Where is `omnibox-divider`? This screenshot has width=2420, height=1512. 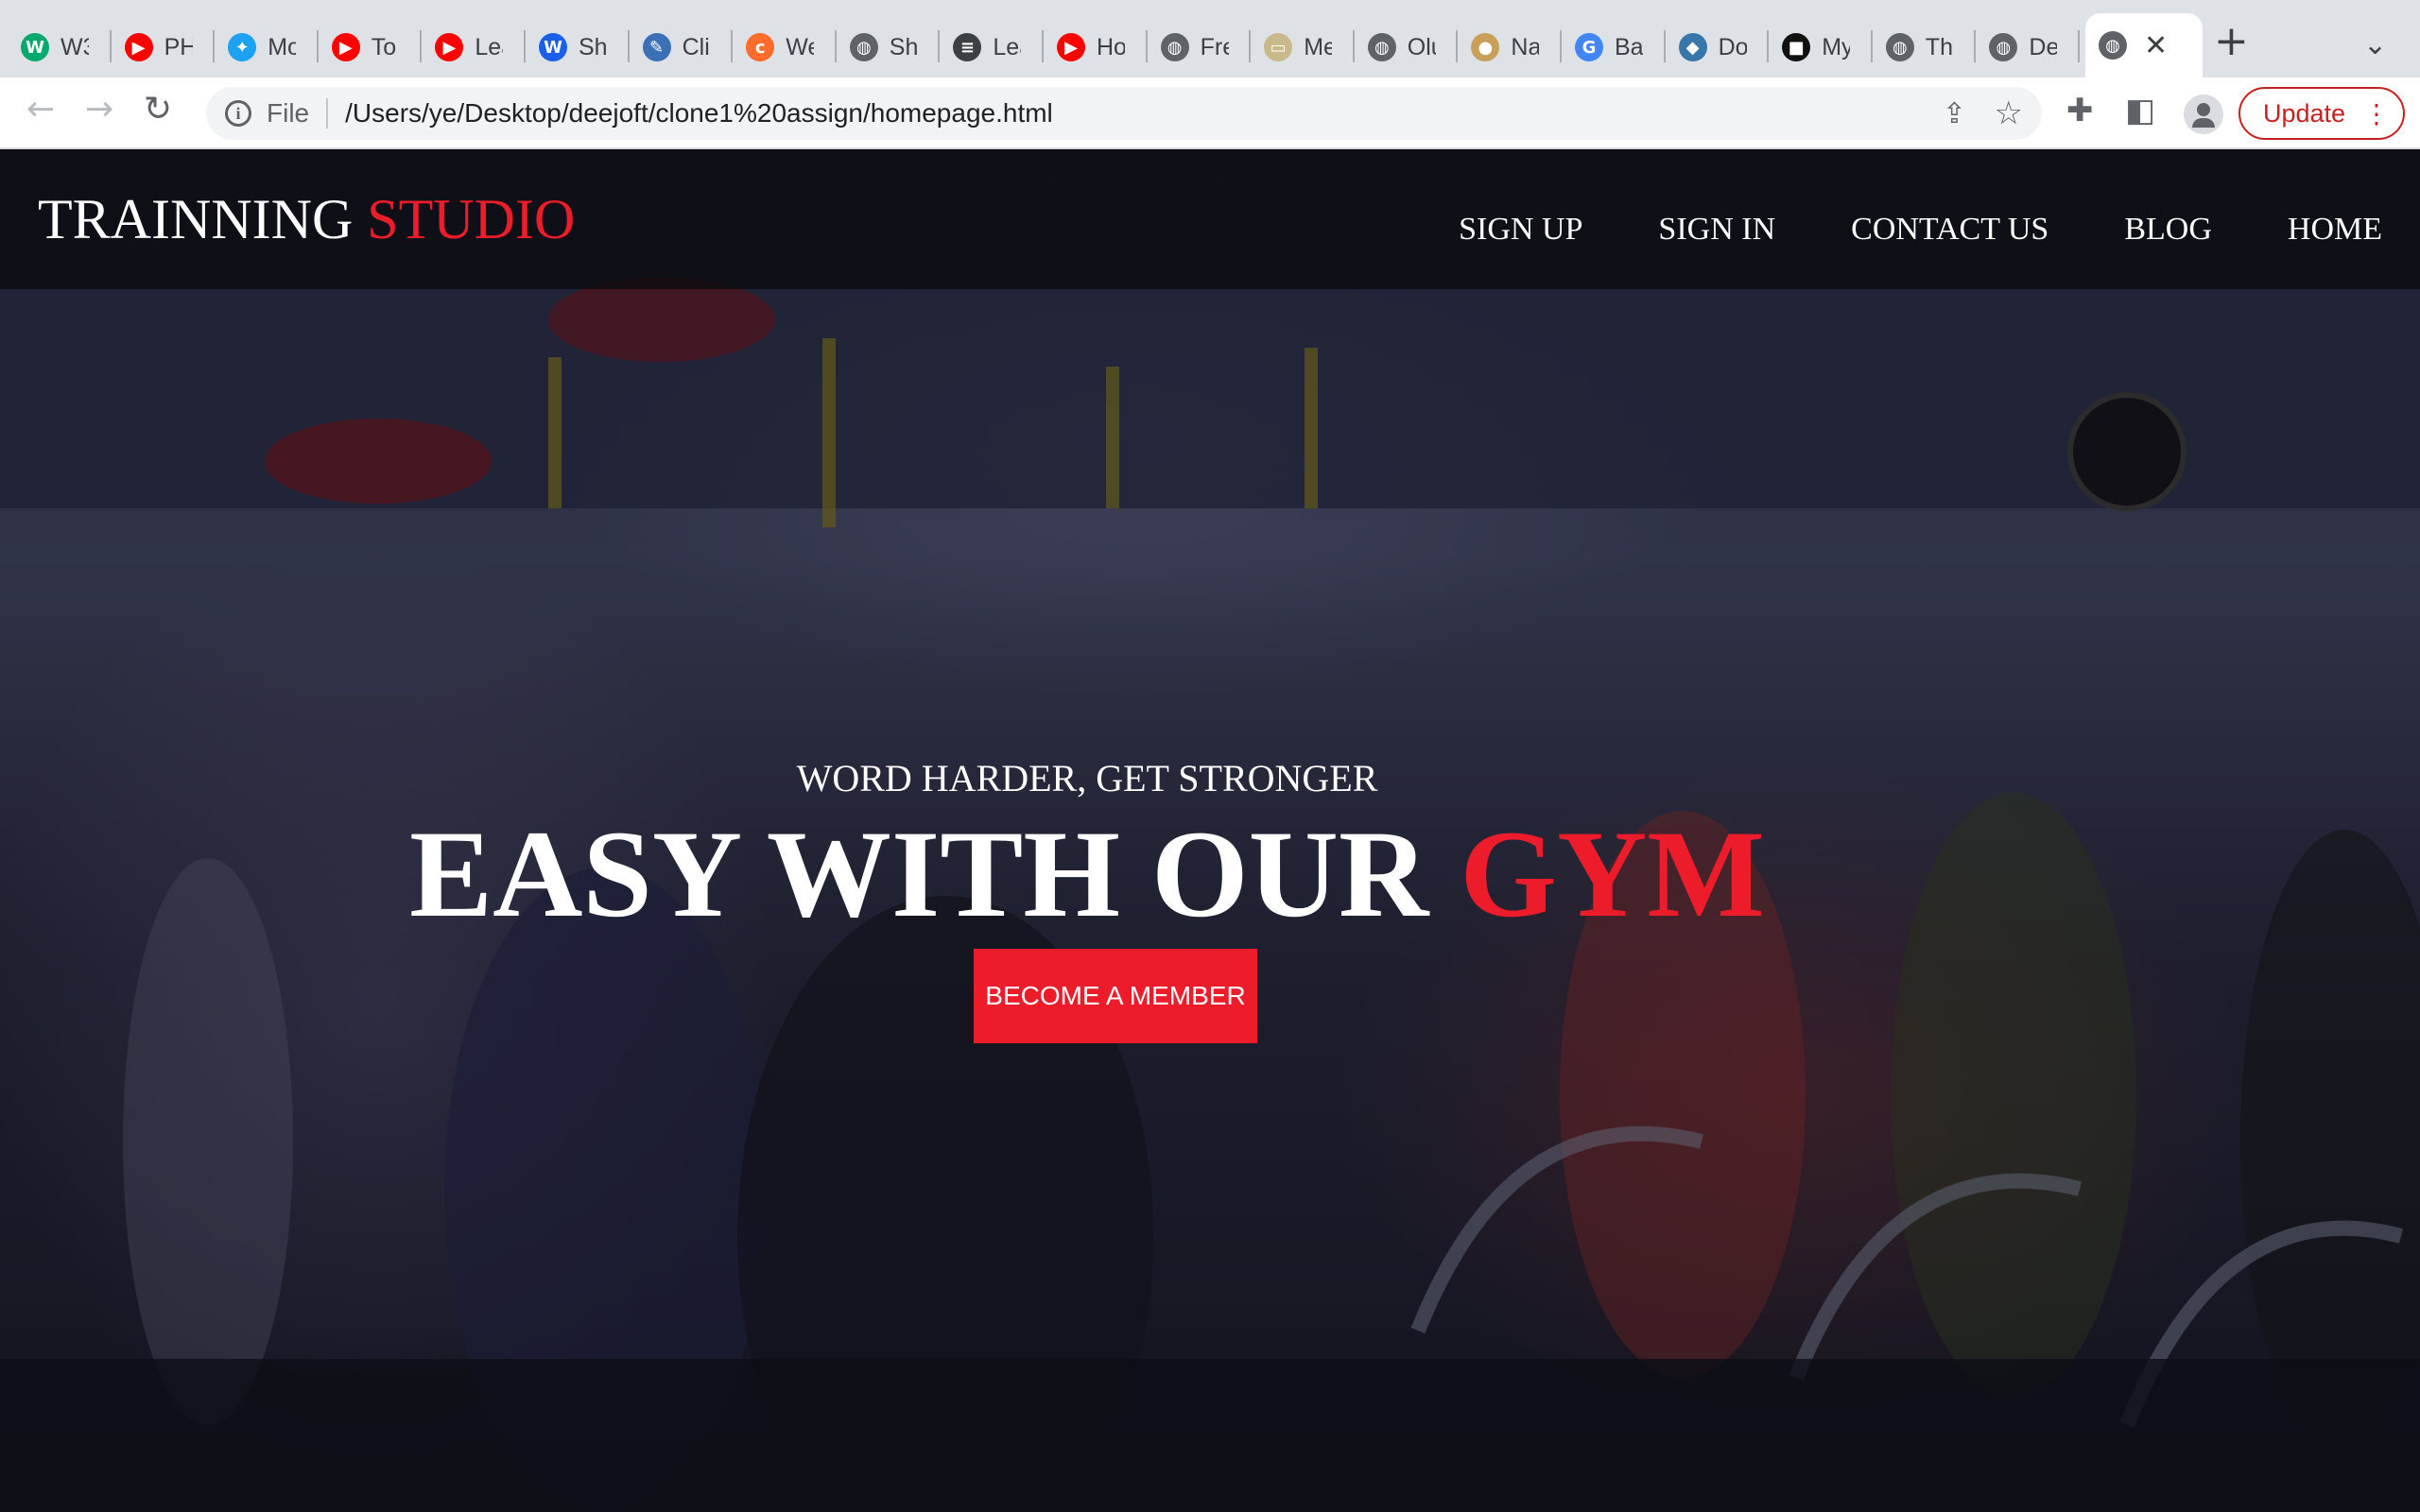
omnibox-divider is located at coordinates (327, 113).